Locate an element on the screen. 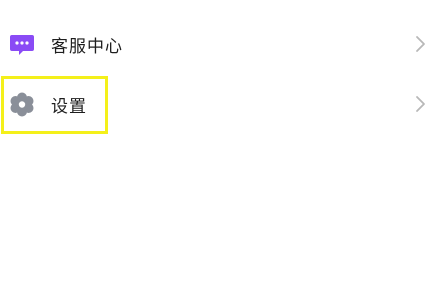 This screenshot has height=304, width=437. menu-item-label: 客服中心 is located at coordinates (87, 46).